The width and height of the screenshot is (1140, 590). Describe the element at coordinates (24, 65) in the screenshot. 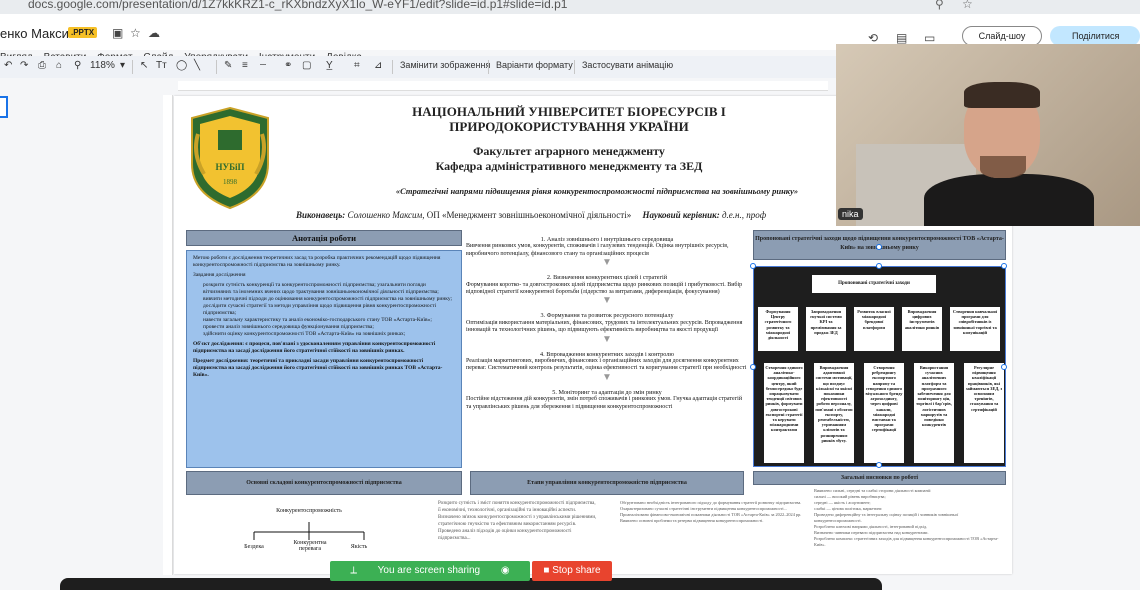

I see `redo-icon: ↷` at that location.